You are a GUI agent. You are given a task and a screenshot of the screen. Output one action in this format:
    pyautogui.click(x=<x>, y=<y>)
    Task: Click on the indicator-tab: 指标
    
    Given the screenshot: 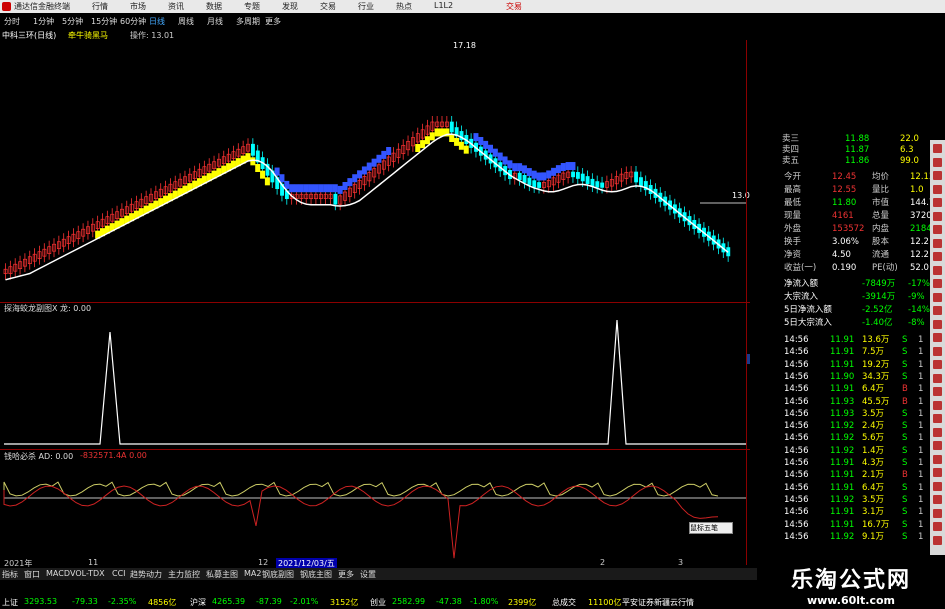 What is the action you would take?
    pyautogui.click(x=10, y=574)
    